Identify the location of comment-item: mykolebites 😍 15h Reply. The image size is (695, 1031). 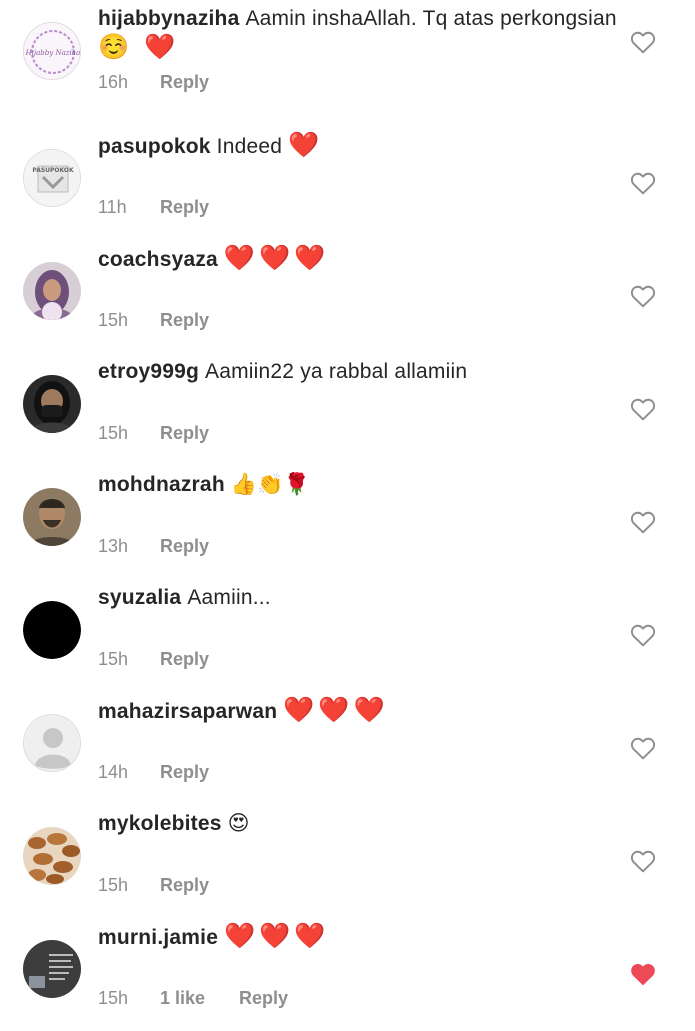
(347, 861).